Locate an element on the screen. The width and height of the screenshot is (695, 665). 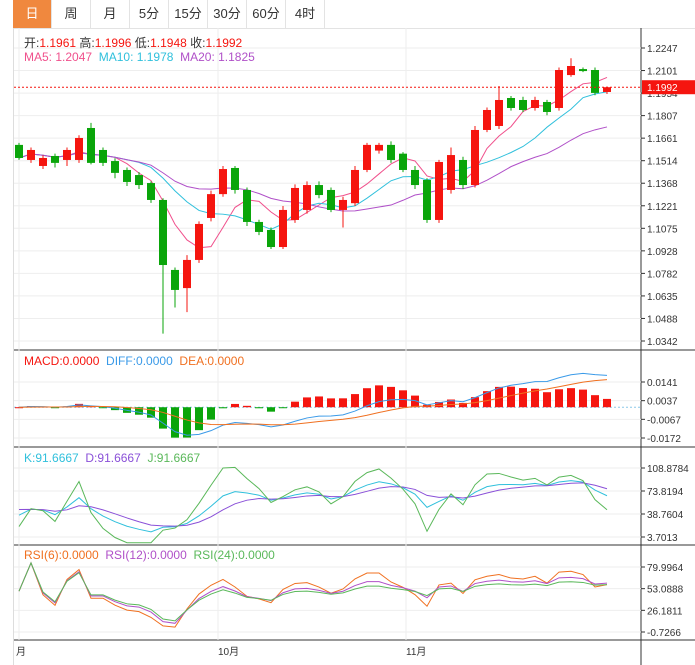
price-tick: 1.0928 is located at coordinates (662, 252).